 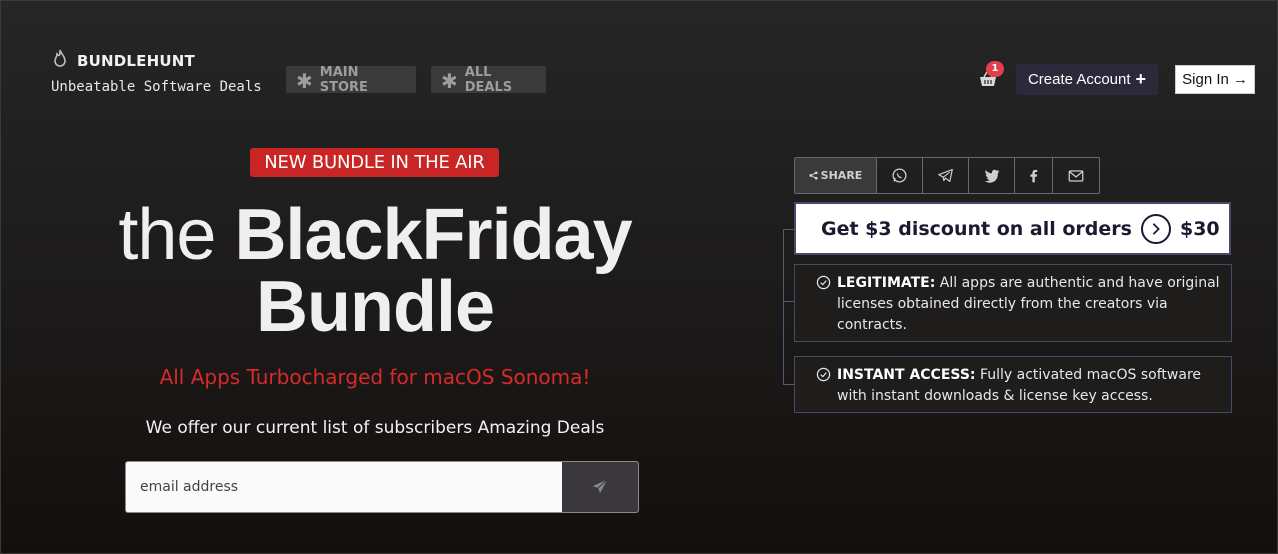 I want to click on subscribe-button, so click(x=600, y=487).